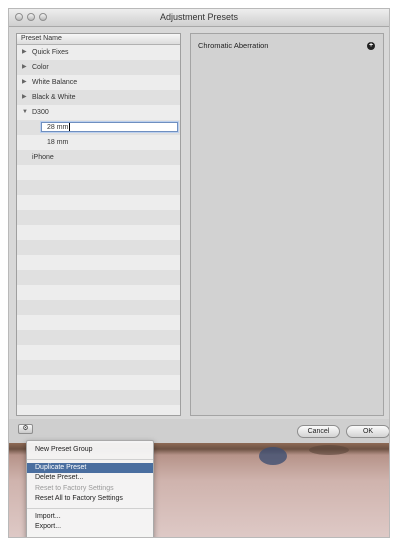 This screenshot has height=541, width=394. What do you see at coordinates (25, 112) in the screenshot?
I see `disclosure-triangle-expanded-icon: ▼` at bounding box center [25, 112].